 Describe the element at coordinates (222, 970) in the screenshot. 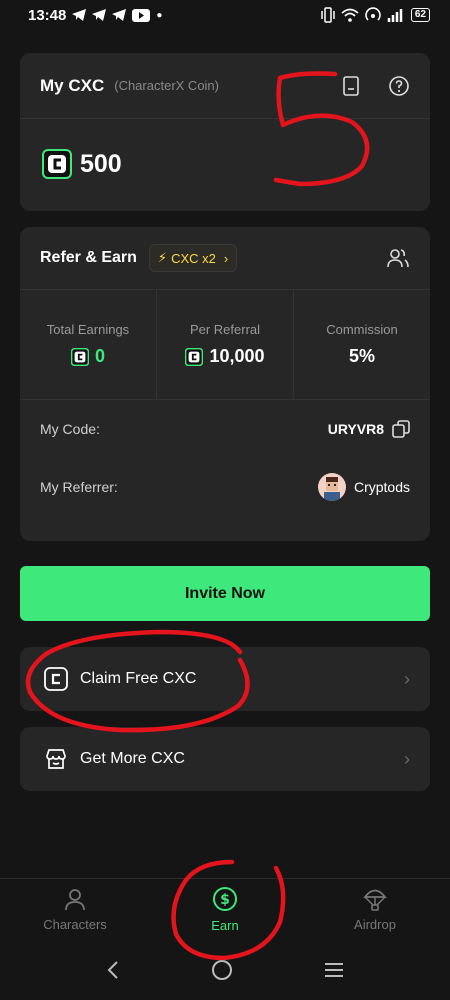

I see `home-icon` at that location.